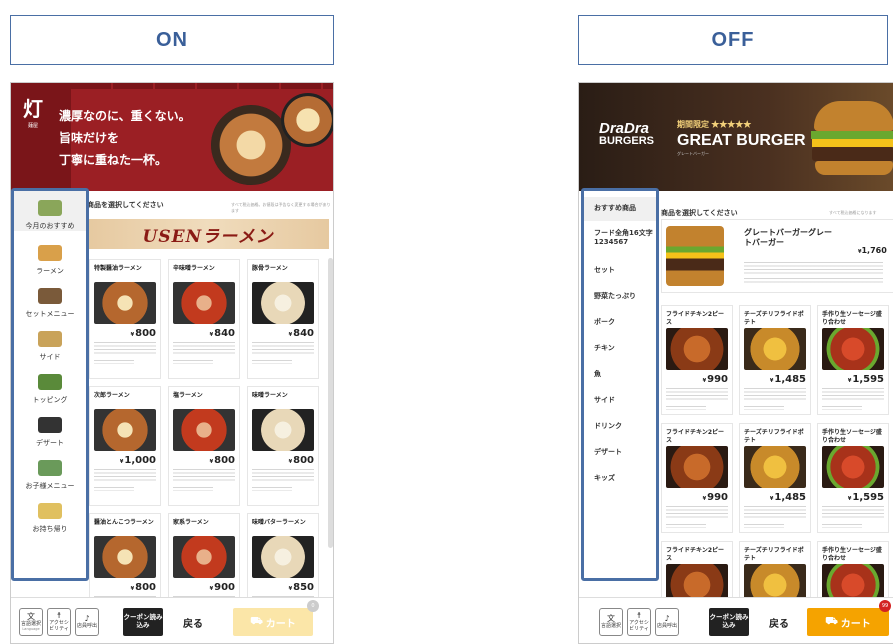 The width and height of the screenshot is (893, 644). Describe the element at coordinates (611, 622) in the screenshot. I see `language-button-right: 文 言語選択` at that location.